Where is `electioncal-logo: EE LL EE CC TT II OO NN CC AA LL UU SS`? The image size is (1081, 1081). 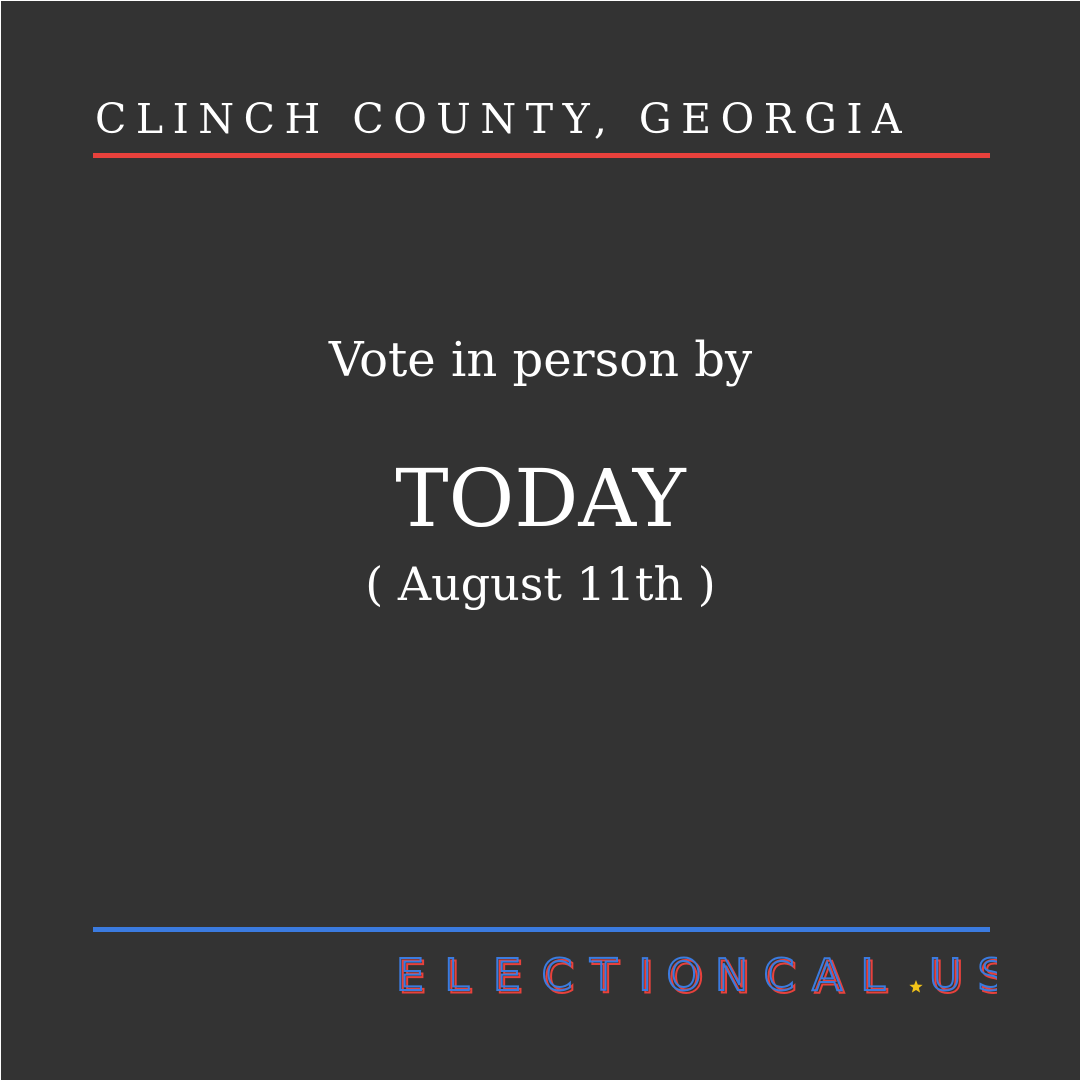
electioncal-logo: EE LL EE CC TT II OO NN CC AA LL UU SS is located at coordinates (697, 976).